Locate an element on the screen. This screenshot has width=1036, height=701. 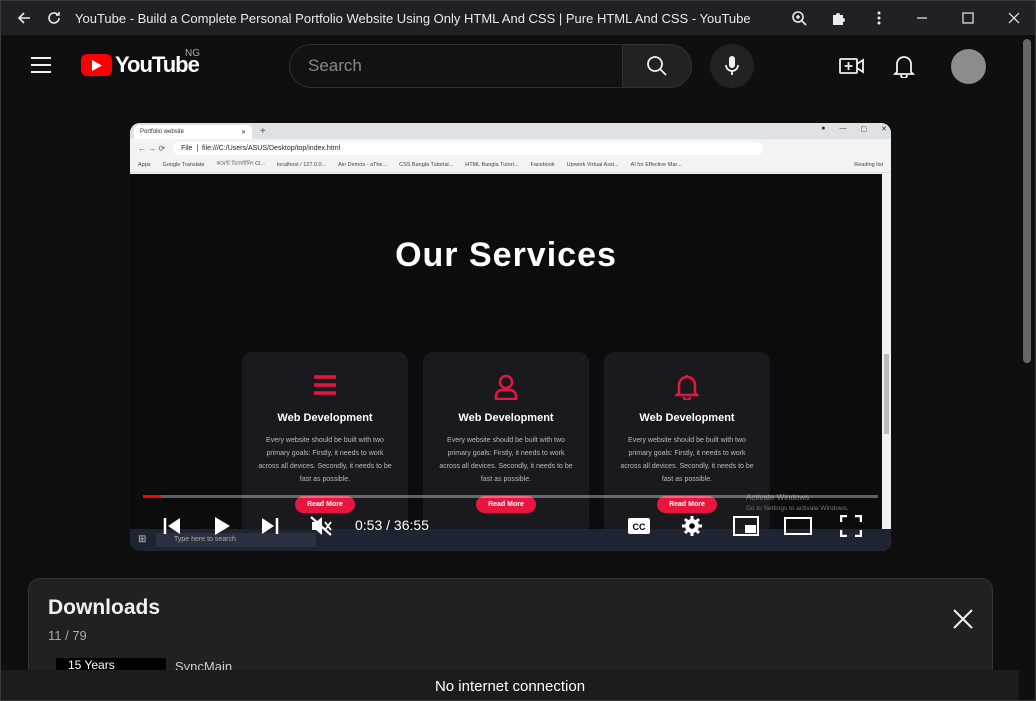
settings-button is located at coordinates (692, 526).